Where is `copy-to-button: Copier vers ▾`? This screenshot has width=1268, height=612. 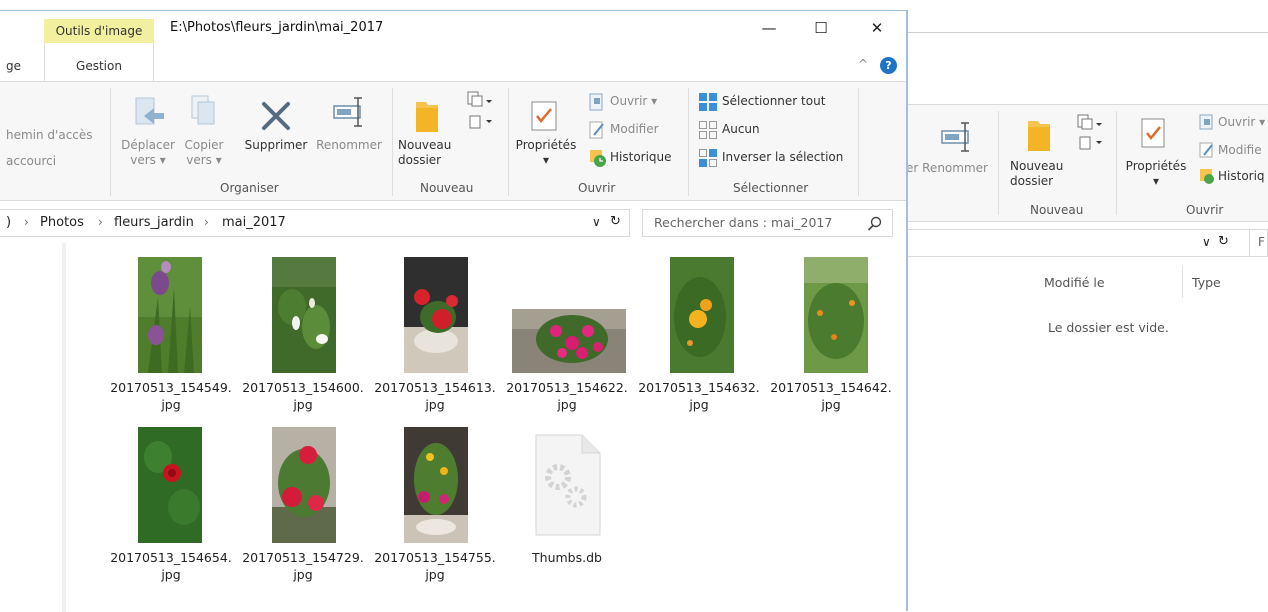 copy-to-button: Copier vers ▾ is located at coordinates (204, 153).